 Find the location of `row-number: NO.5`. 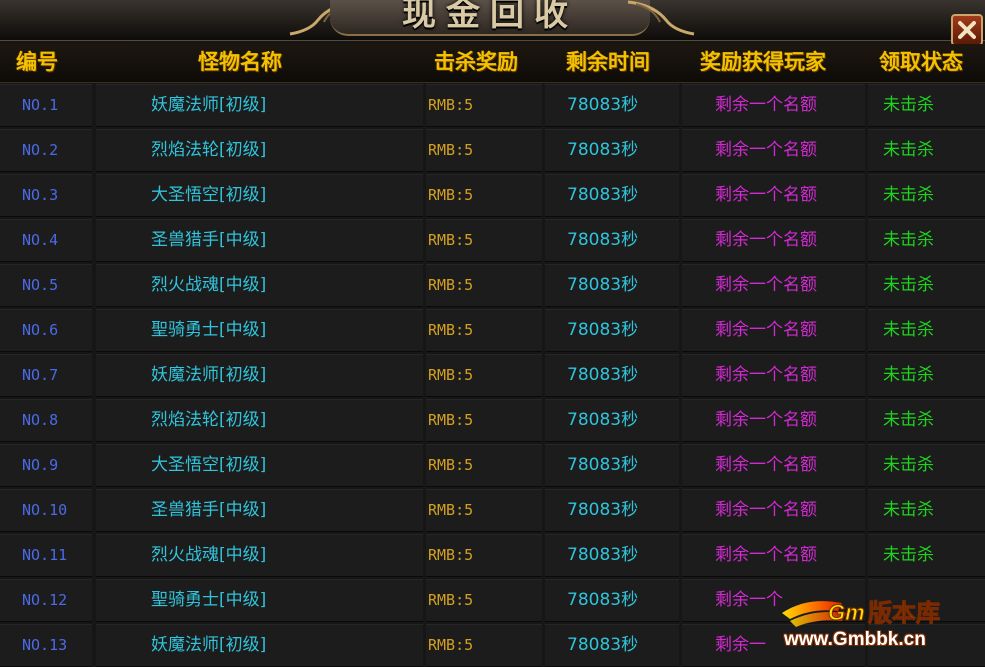

row-number: NO.5 is located at coordinates (46, 285).